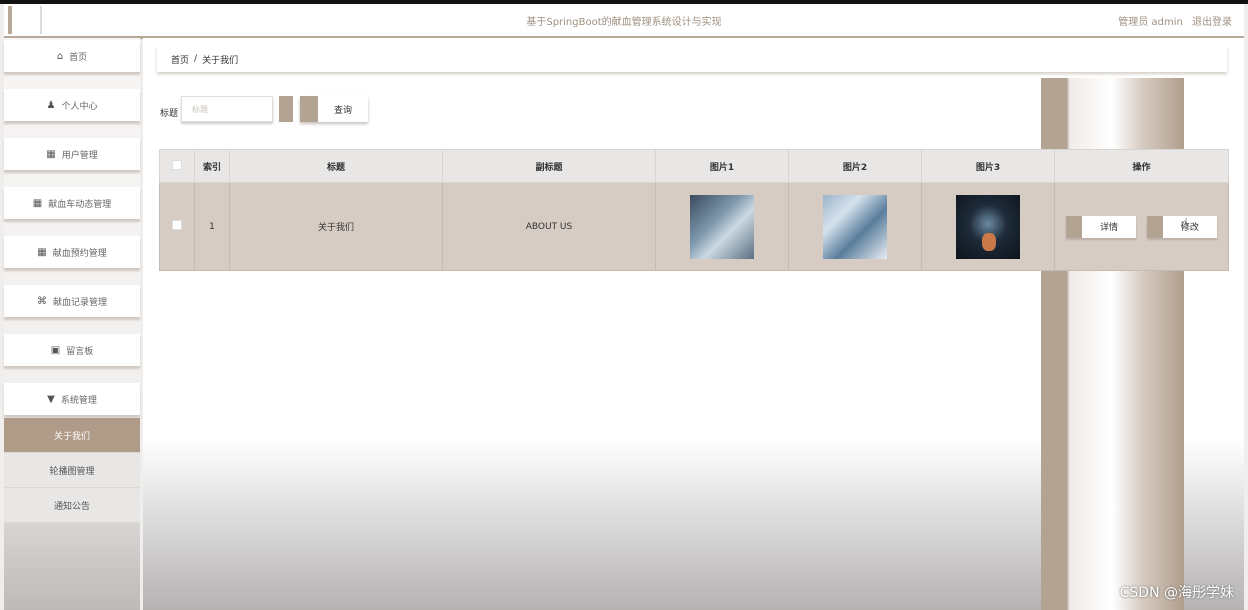  I want to click on user-label: 管理员 admin, so click(1150, 22).